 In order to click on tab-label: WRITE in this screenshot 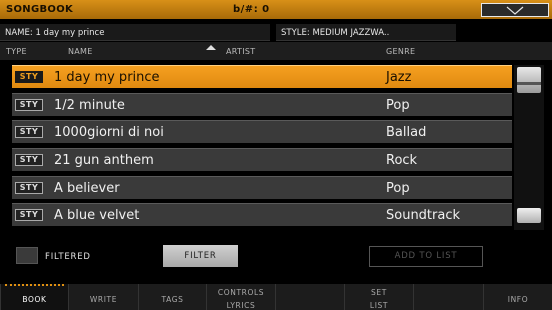, I will do `click(103, 299)`.